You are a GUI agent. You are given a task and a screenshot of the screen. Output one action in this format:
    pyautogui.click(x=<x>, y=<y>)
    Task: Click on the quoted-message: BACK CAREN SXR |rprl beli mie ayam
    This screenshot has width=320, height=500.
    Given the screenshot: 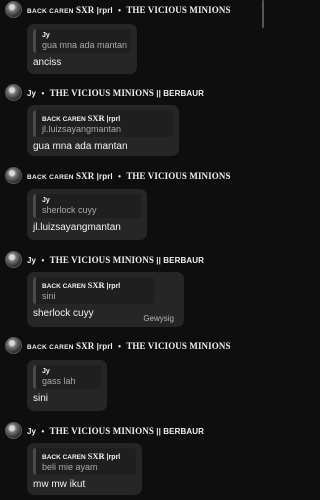 What is the action you would take?
    pyautogui.click(x=84, y=461)
    